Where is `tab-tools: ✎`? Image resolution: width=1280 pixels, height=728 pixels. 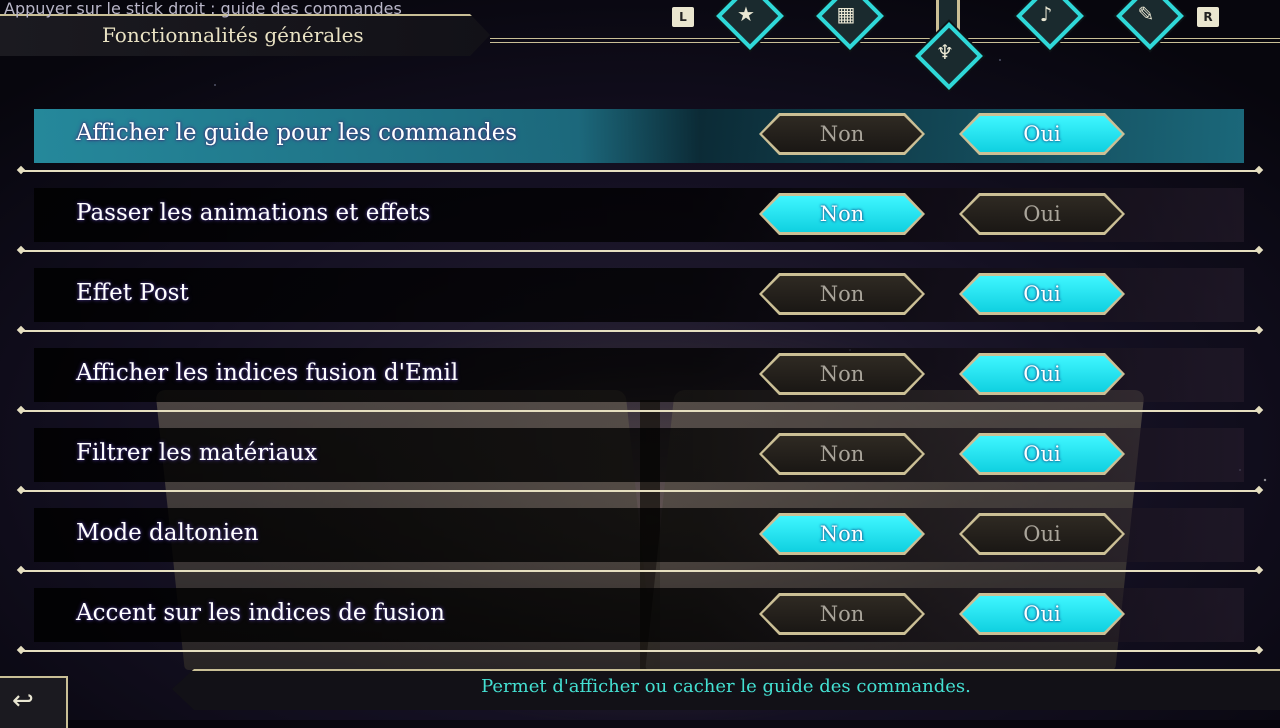 tab-tools: ✎ is located at coordinates (1150, 28).